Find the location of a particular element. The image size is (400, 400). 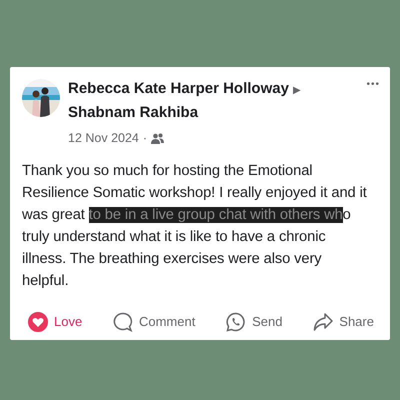

friends-icon is located at coordinates (157, 138).